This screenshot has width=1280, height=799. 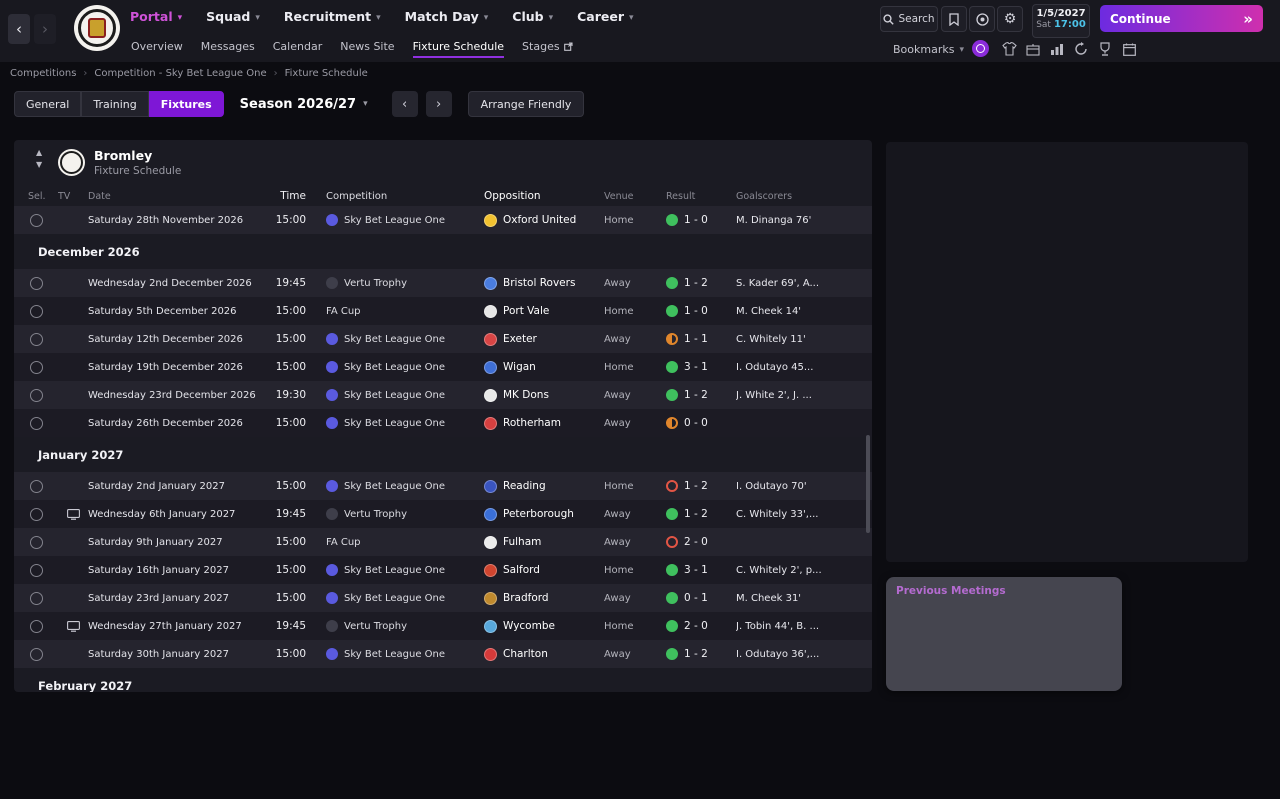 I want to click on tab-general: General, so click(x=48, y=104).